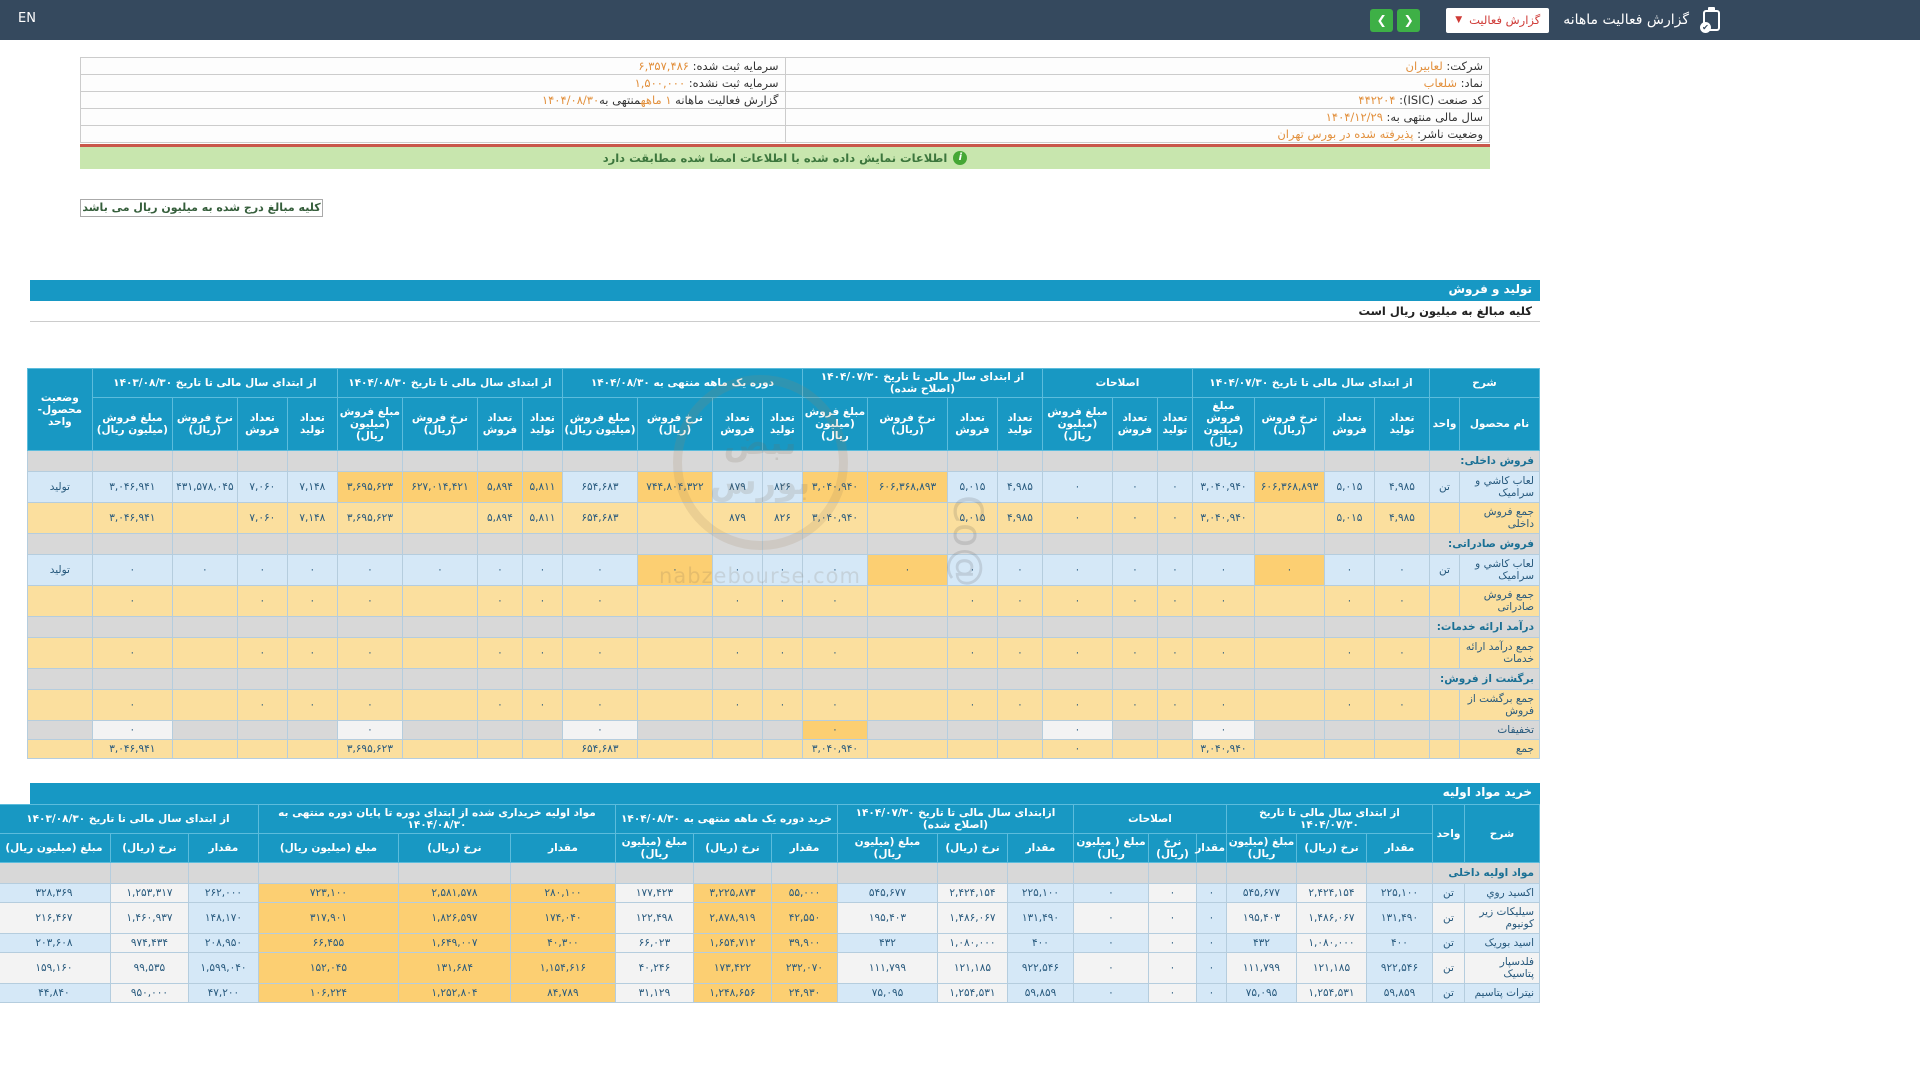  I want to click on unit-cell, so click(1444, 518).